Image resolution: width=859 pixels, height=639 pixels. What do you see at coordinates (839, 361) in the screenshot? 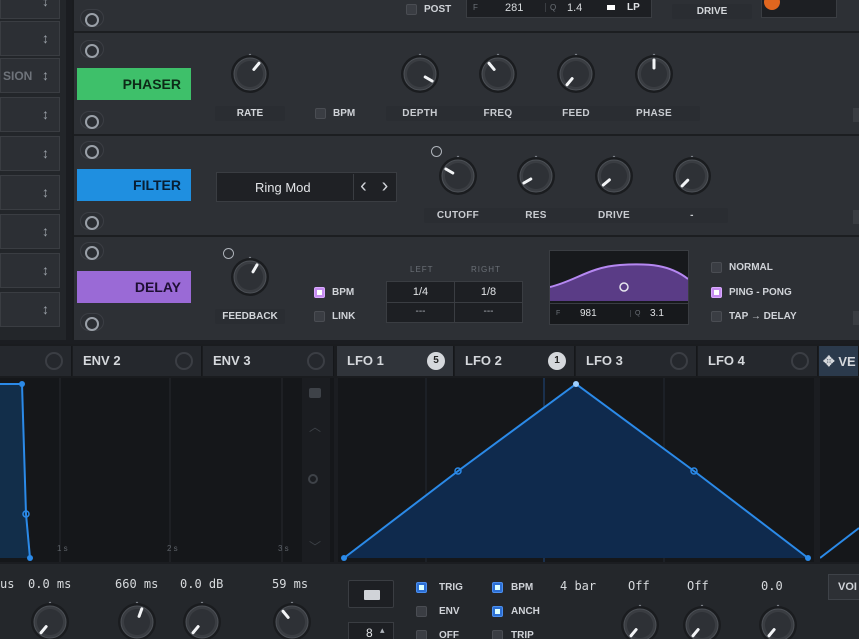
I see `tab-voice: ✥ VE` at bounding box center [839, 361].